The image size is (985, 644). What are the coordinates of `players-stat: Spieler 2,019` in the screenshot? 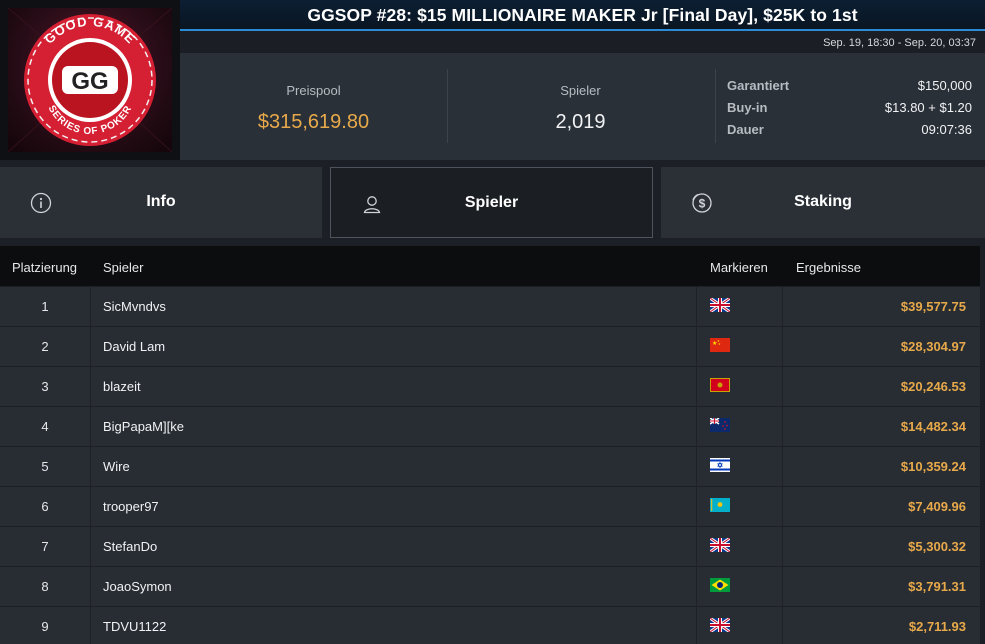 It's located at (580, 106).